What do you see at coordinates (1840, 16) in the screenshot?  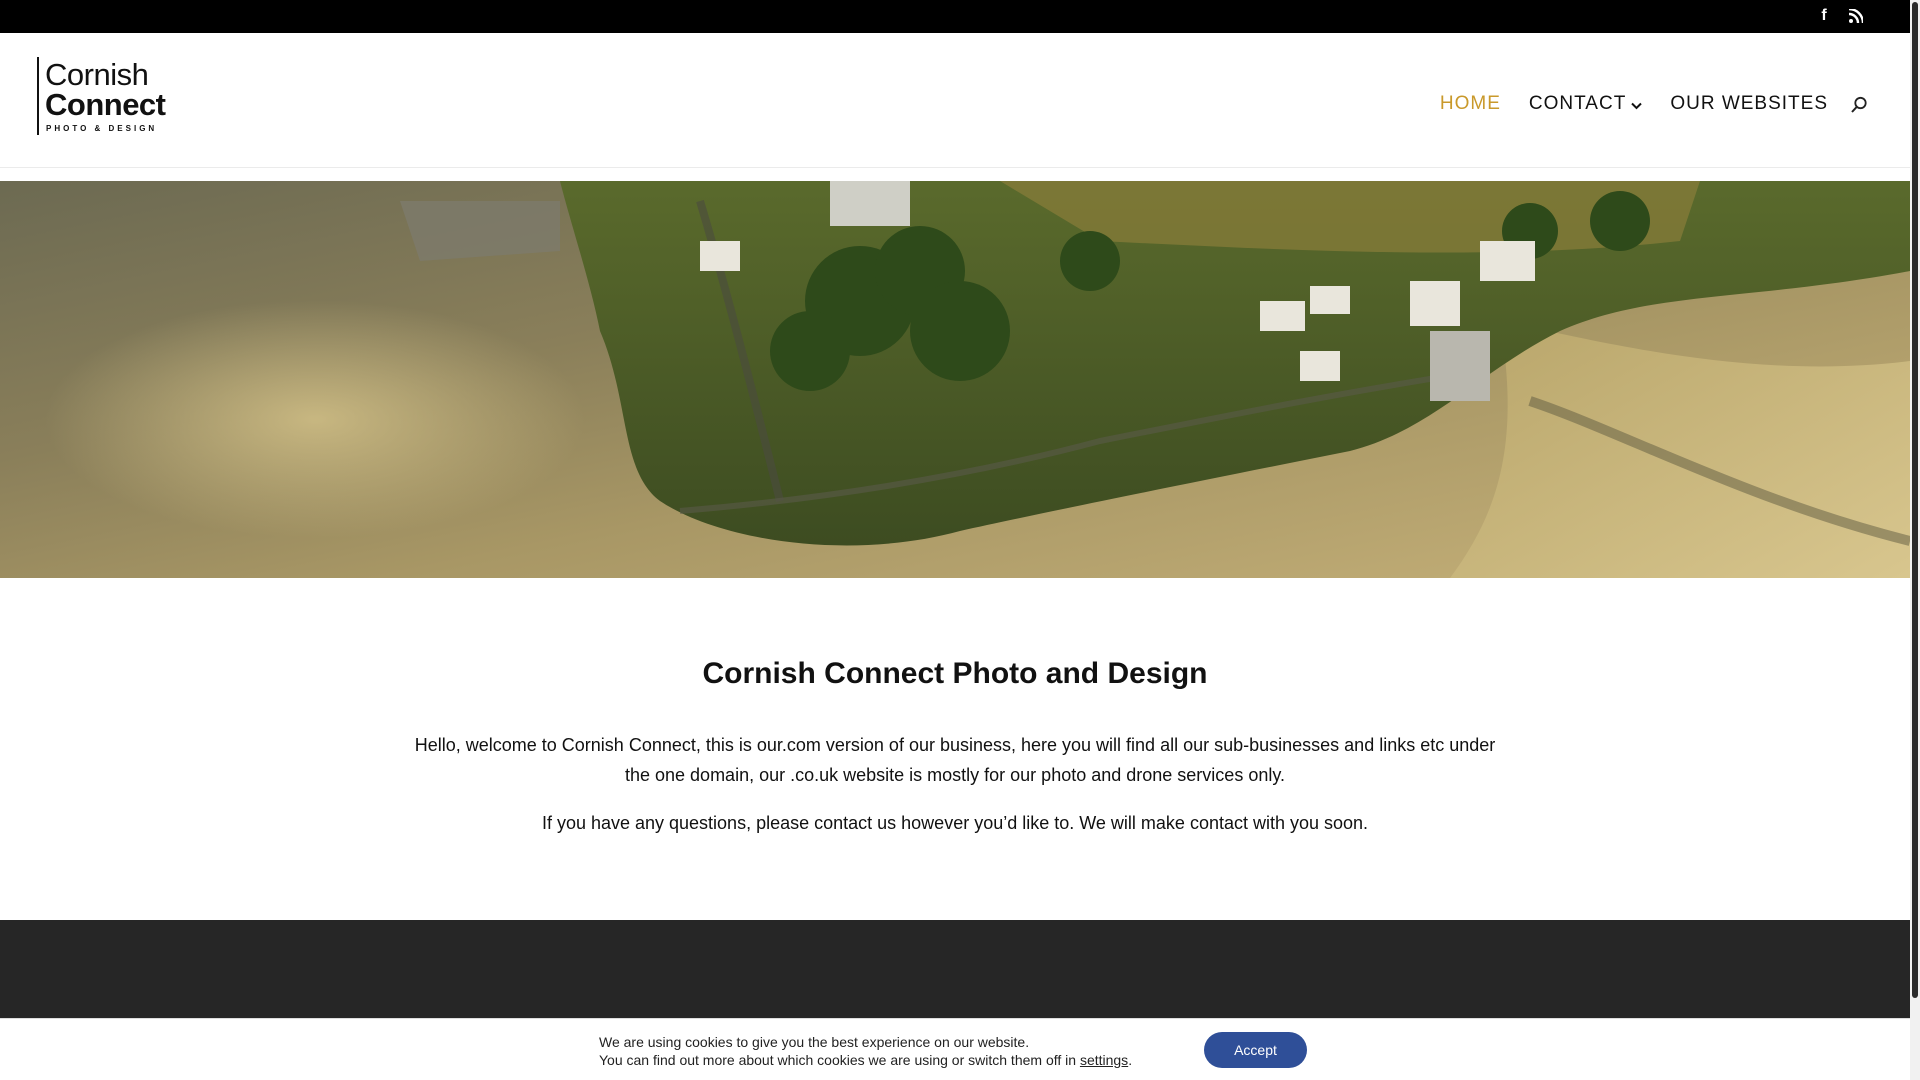 I see `social-links: f` at bounding box center [1840, 16].